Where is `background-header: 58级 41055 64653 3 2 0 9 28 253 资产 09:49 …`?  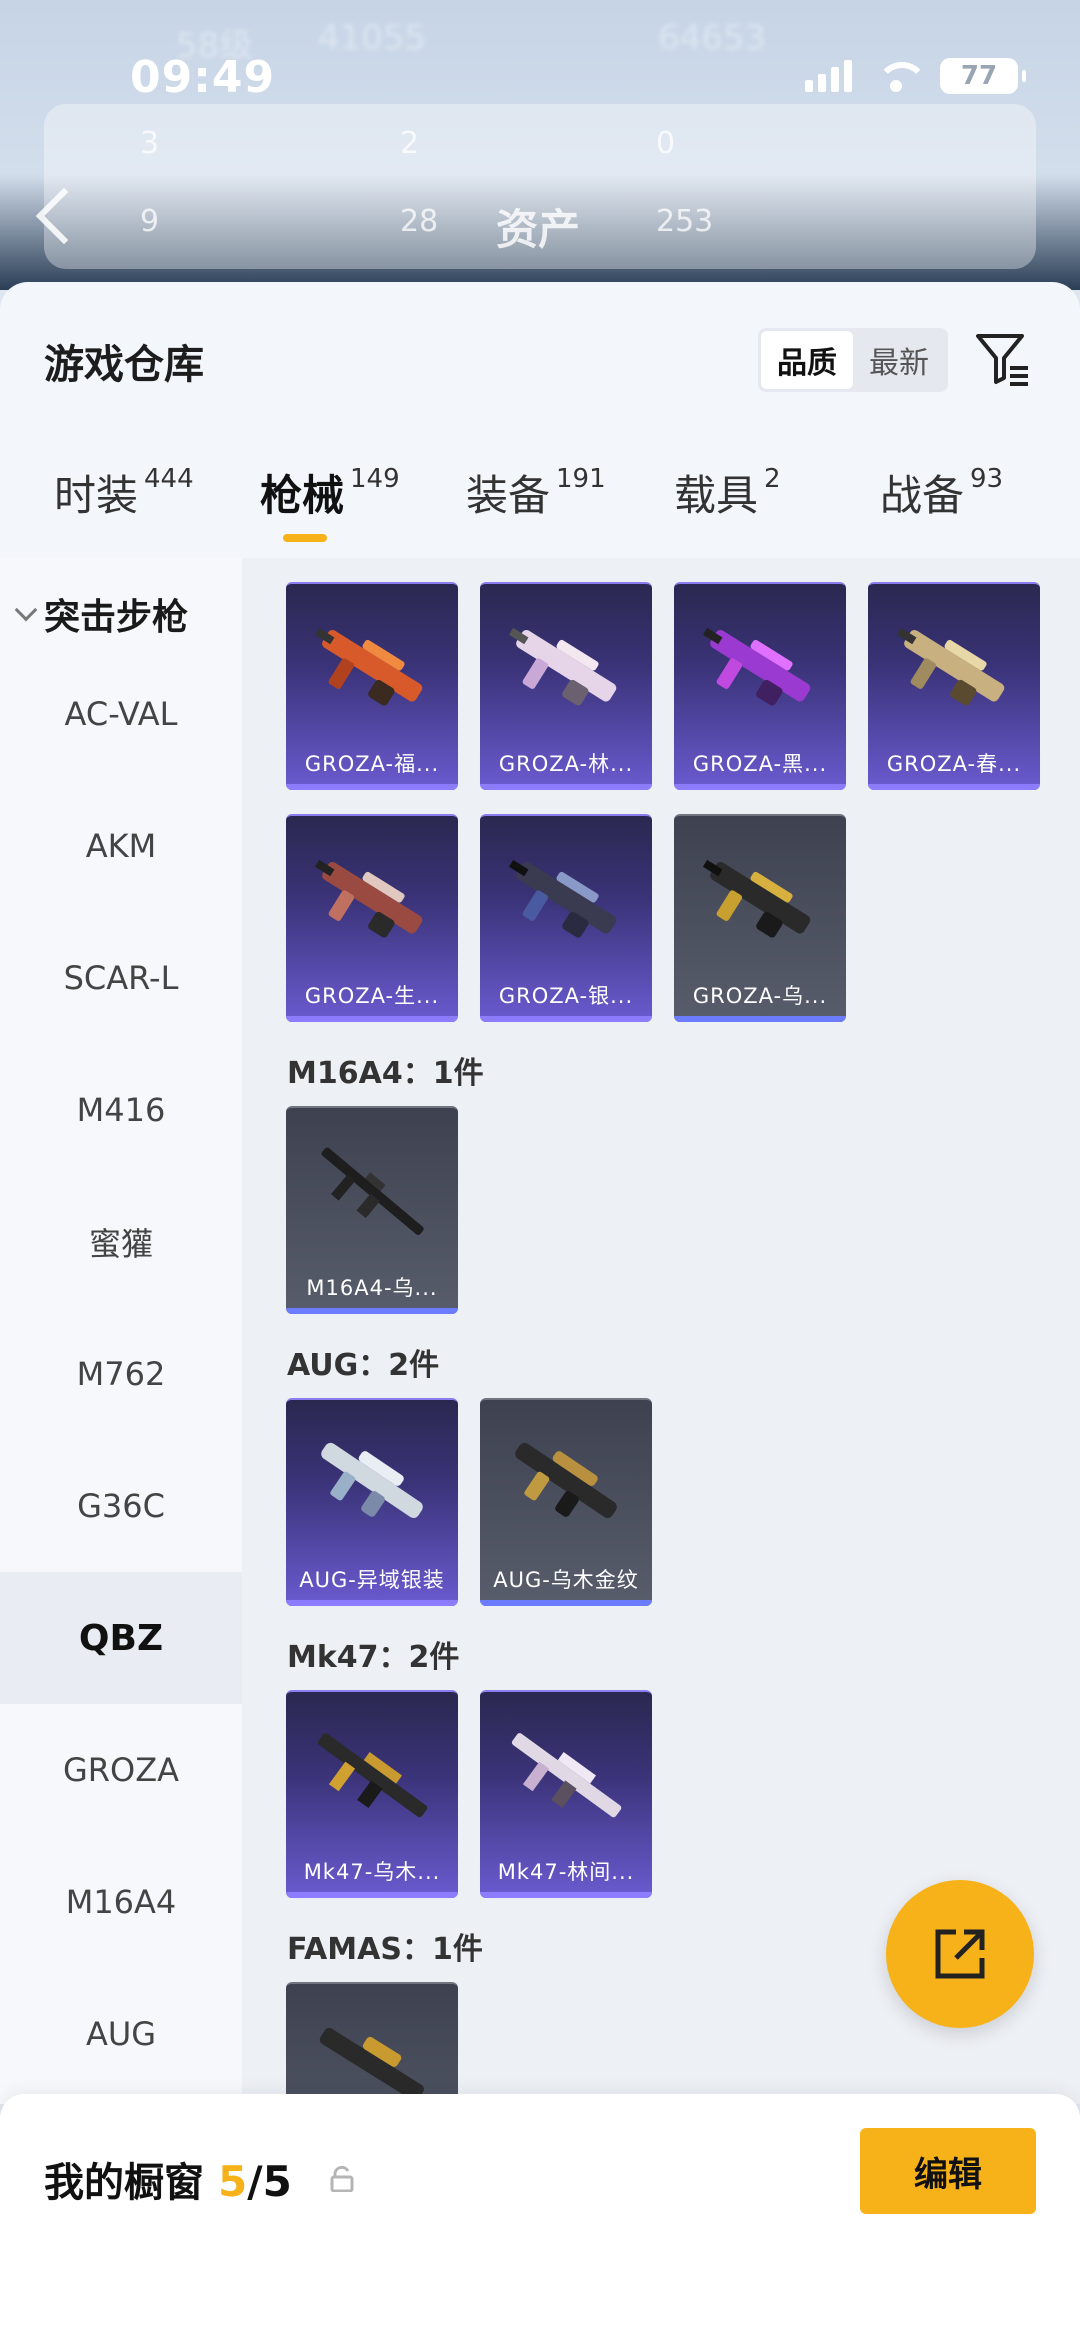 background-header: 58级 41055 64653 3 2 0 9 28 253 资产 09:49 … is located at coordinates (540, 145).